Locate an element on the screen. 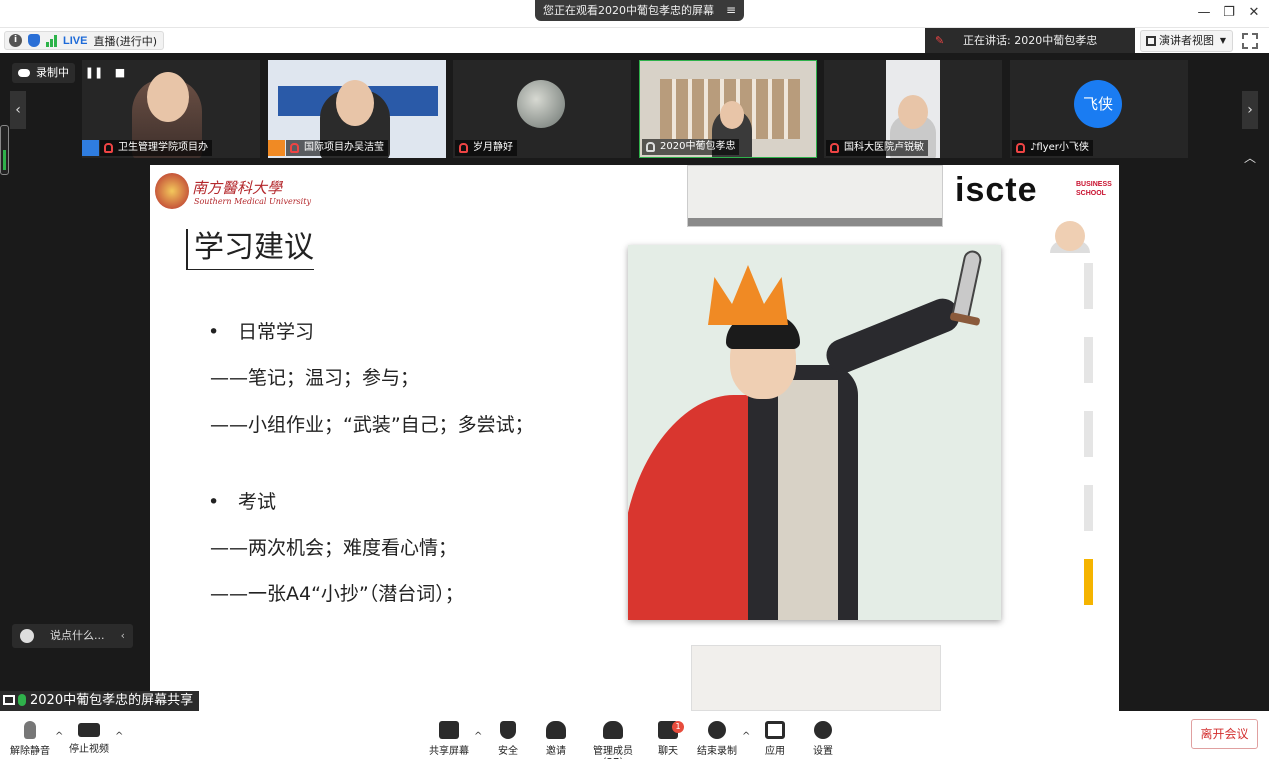 The image size is (1269, 759). status-bar: i LIVE 直播(进行中) ✎ 正在讲话: 2020中葡包孝忠 演讲者视图 ▼ is located at coordinates (634, 40).